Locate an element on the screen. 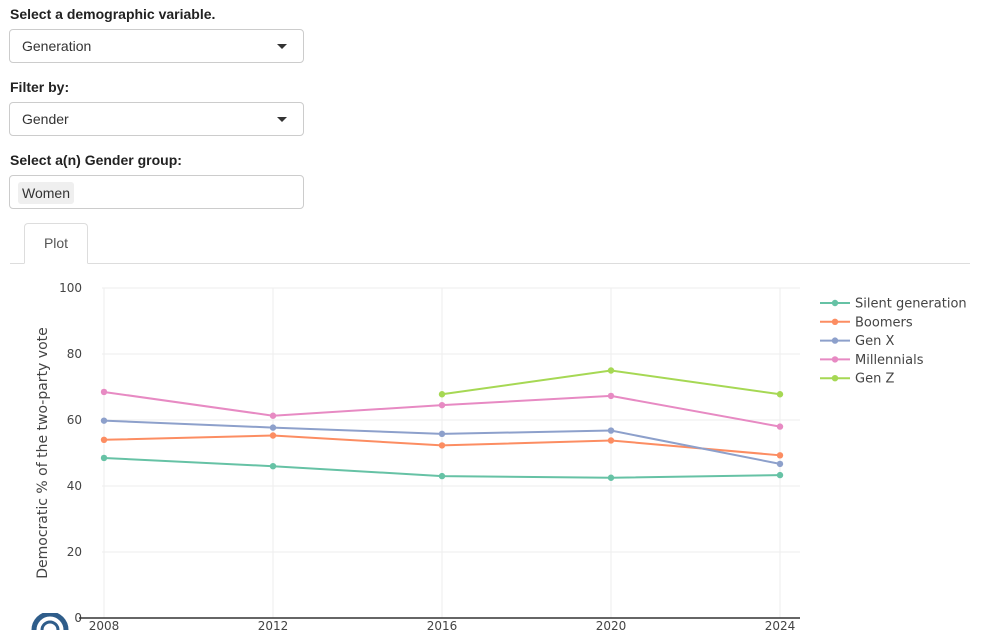 The height and width of the screenshot is (630, 1000). legend-item: Boomers is located at coordinates (866, 322).